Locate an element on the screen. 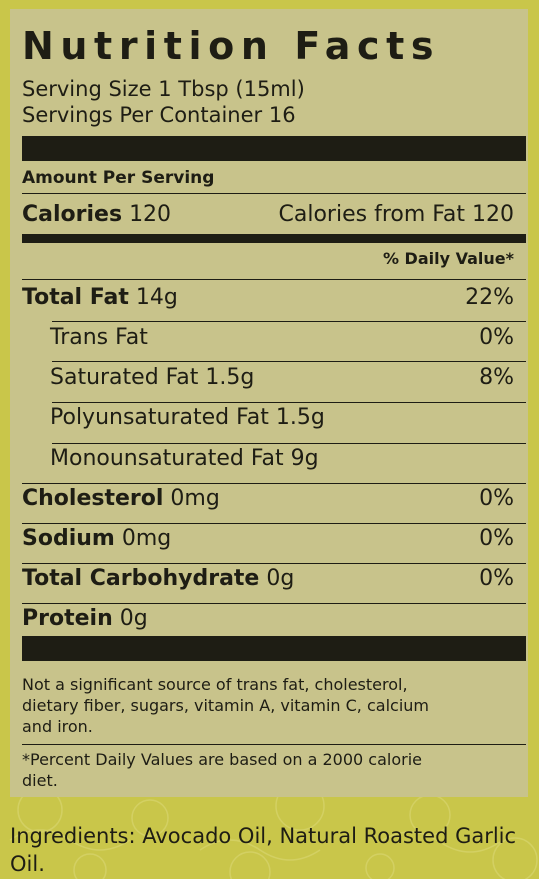 The height and width of the screenshot is (879, 539). note-line-3: and iron. is located at coordinates (57, 726).